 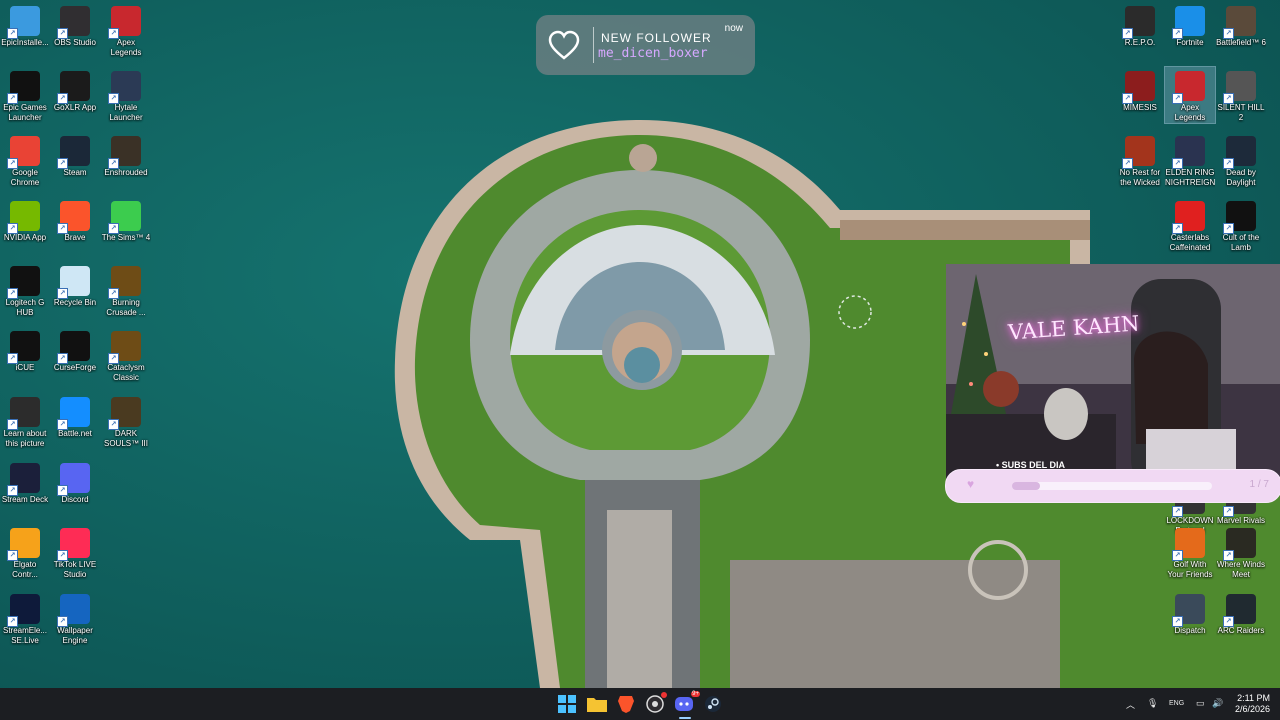 I want to click on desktop-icon: ↗ Dispatch, so click(x=1190, y=613).